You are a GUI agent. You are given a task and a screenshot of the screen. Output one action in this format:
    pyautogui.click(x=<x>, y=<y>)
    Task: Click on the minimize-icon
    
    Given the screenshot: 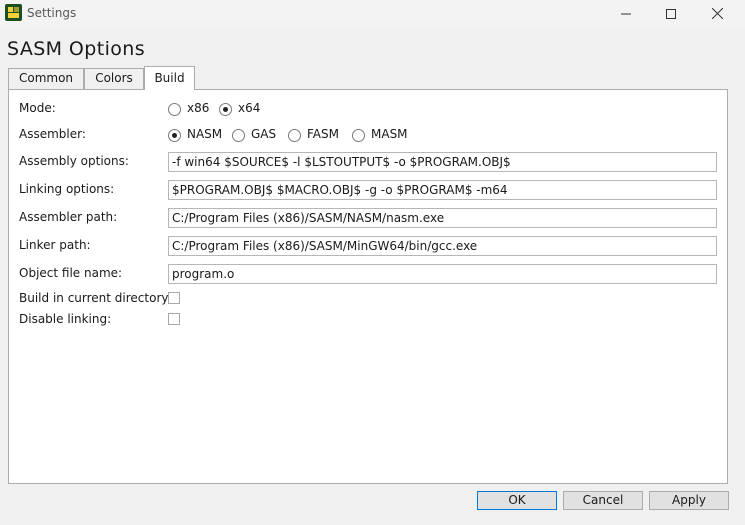 What is the action you would take?
    pyautogui.click(x=626, y=13)
    